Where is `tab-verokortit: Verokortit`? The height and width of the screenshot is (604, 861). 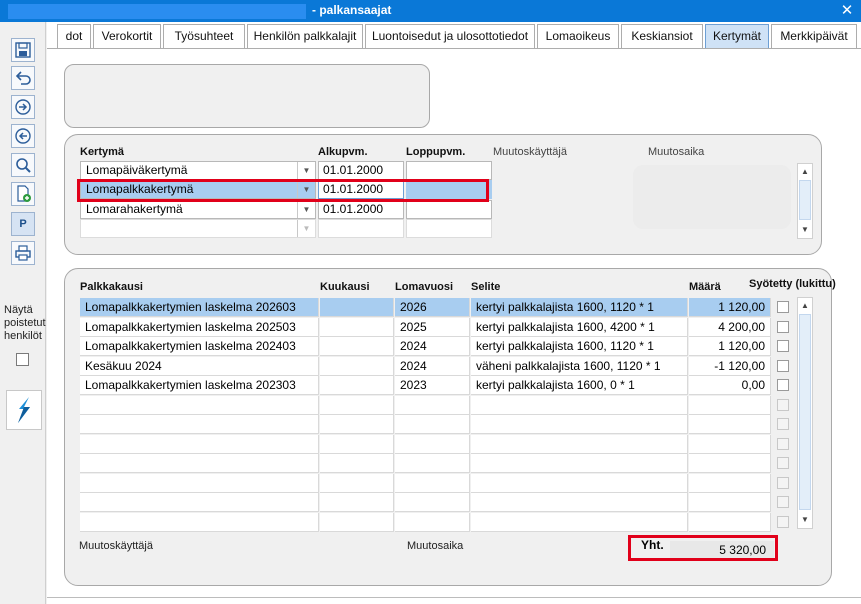
tab-verokortit: Verokortit is located at coordinates (127, 36).